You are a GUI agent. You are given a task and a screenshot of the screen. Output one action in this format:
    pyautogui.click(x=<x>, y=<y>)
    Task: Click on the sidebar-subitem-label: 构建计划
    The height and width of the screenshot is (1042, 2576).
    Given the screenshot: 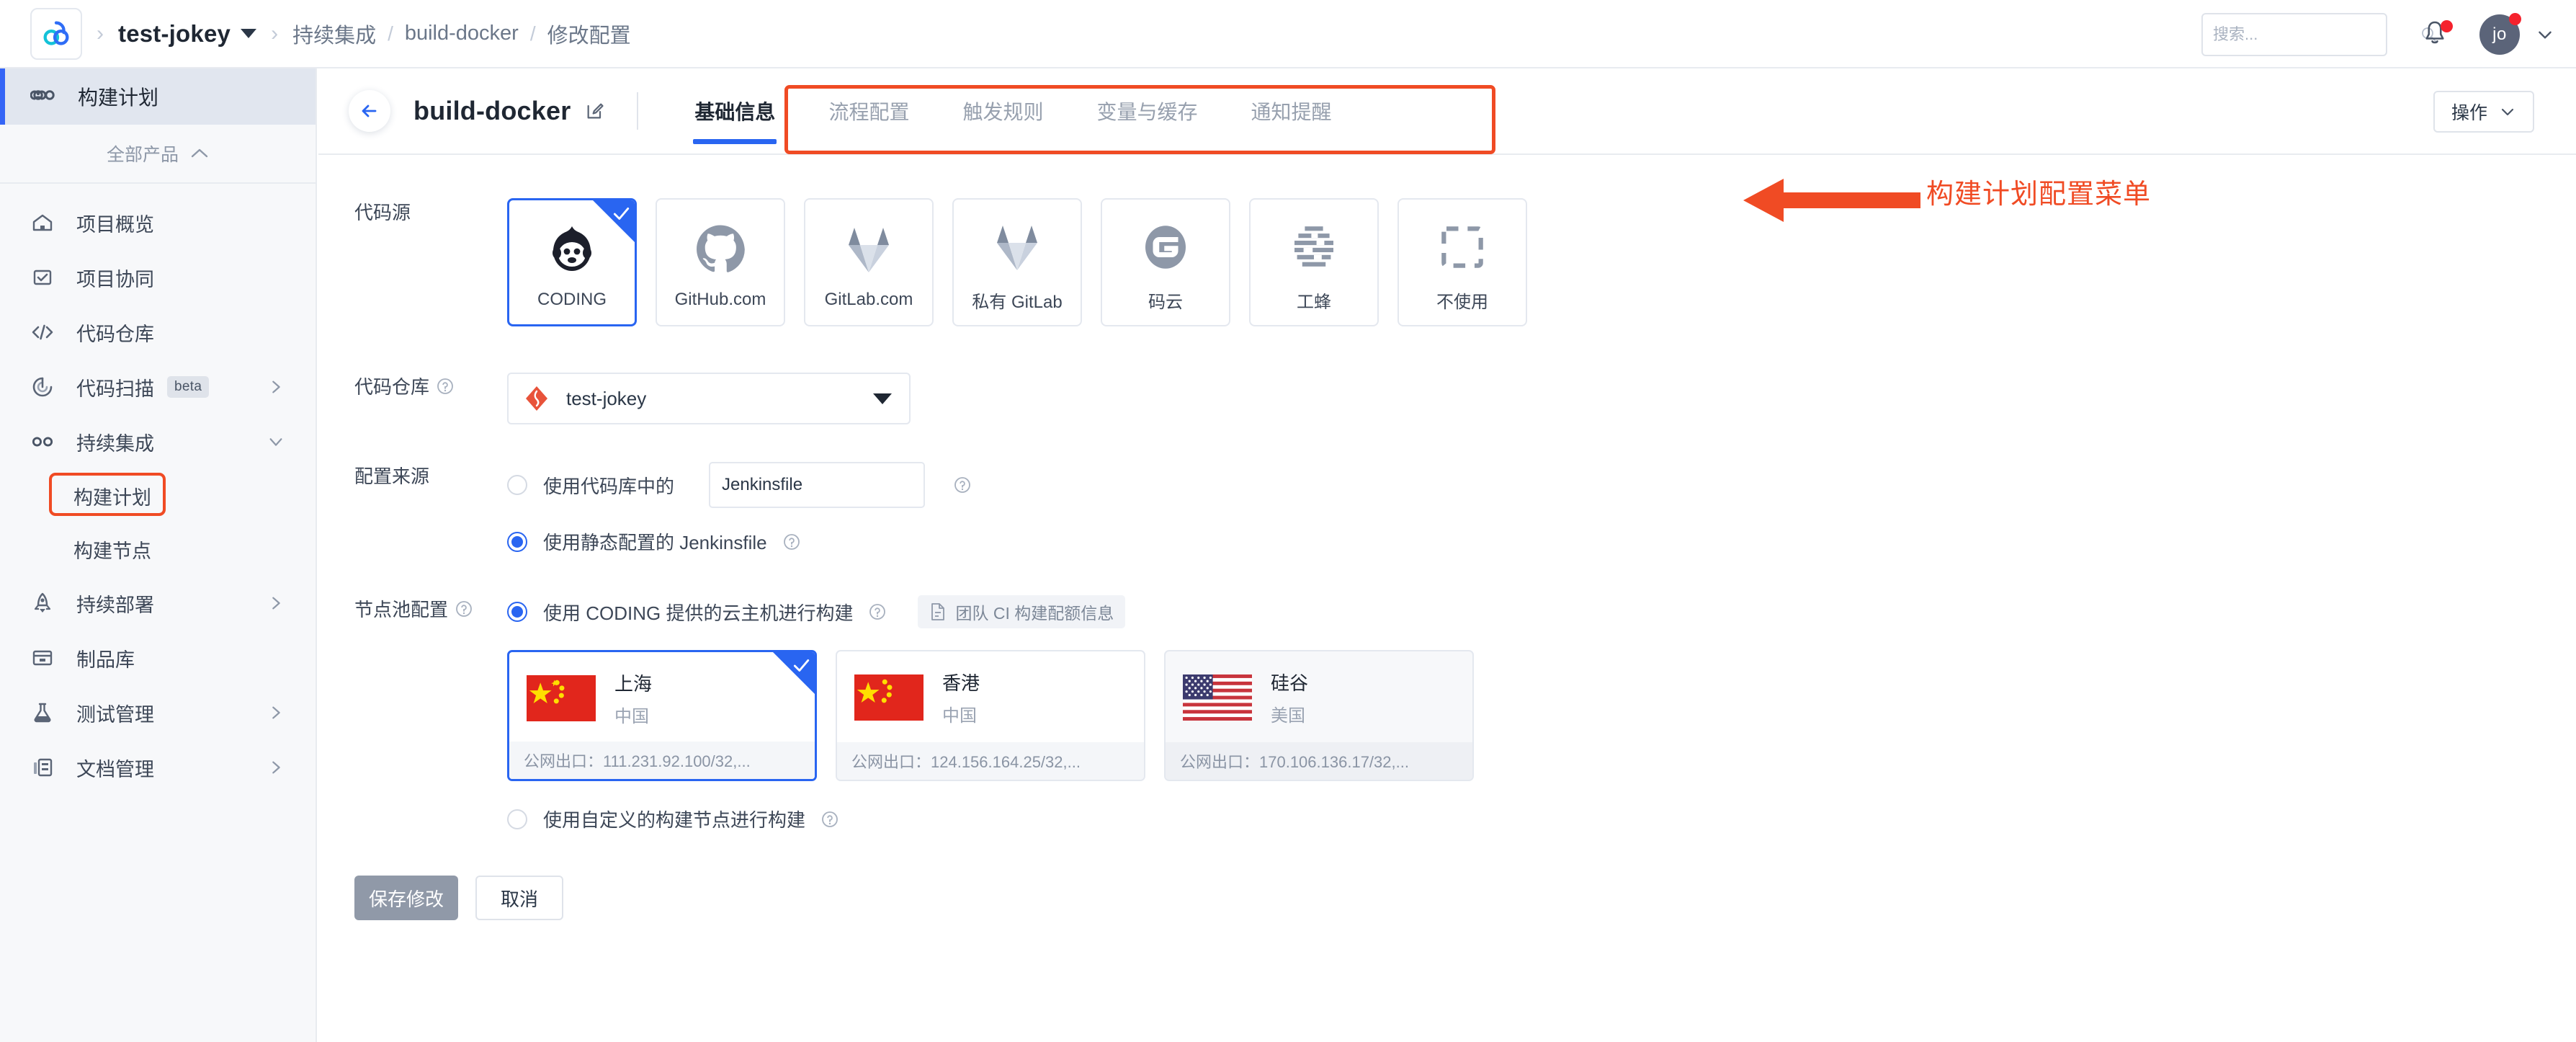 What is the action you would take?
    pyautogui.click(x=112, y=497)
    